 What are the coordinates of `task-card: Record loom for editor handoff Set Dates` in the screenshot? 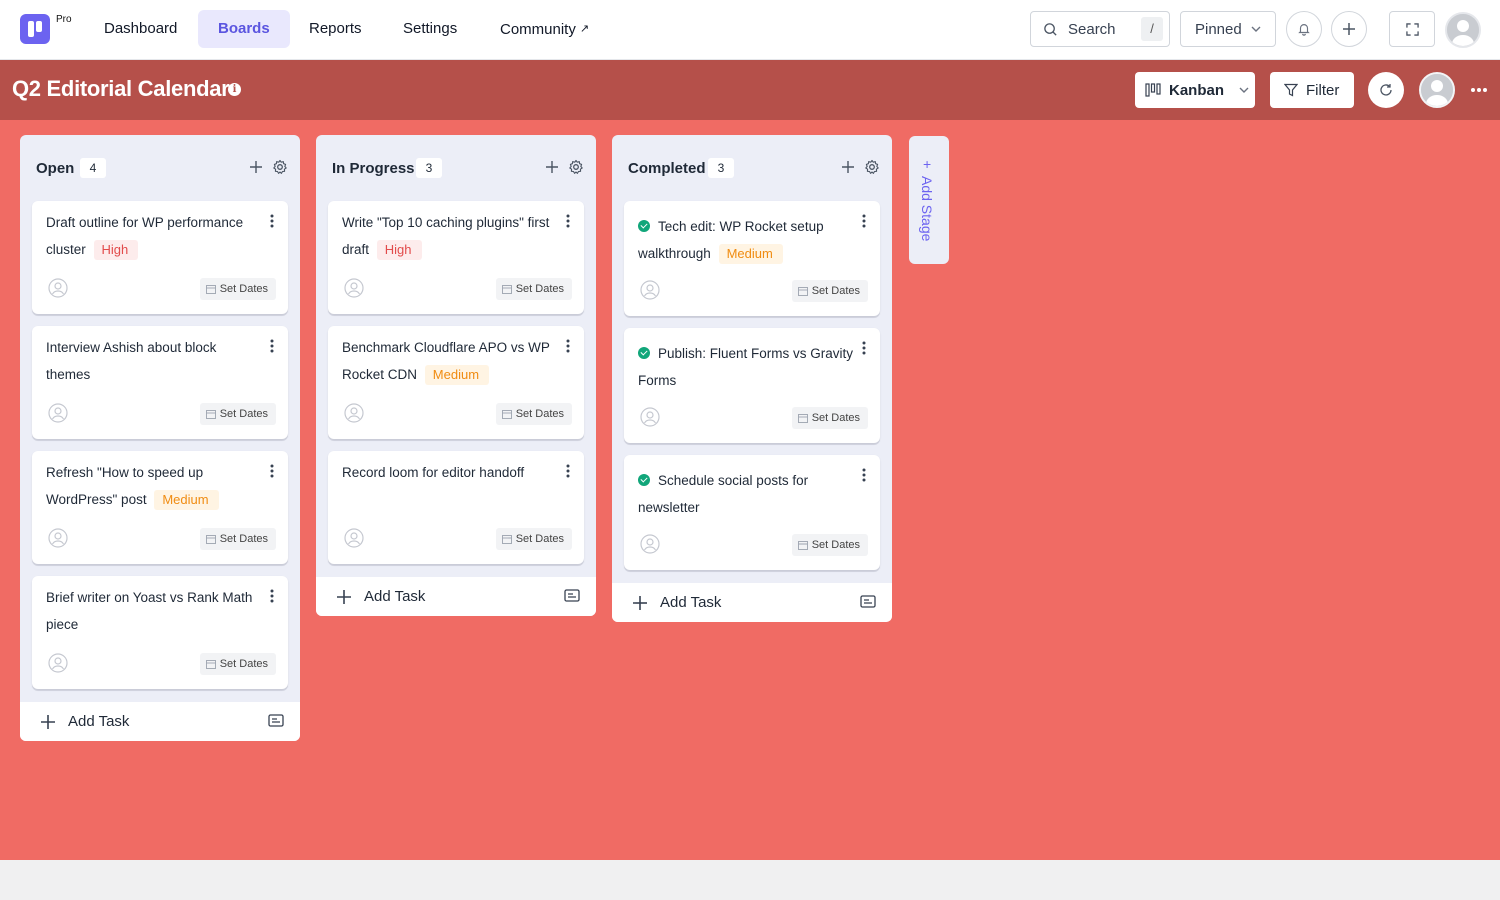 It's located at (456, 507).